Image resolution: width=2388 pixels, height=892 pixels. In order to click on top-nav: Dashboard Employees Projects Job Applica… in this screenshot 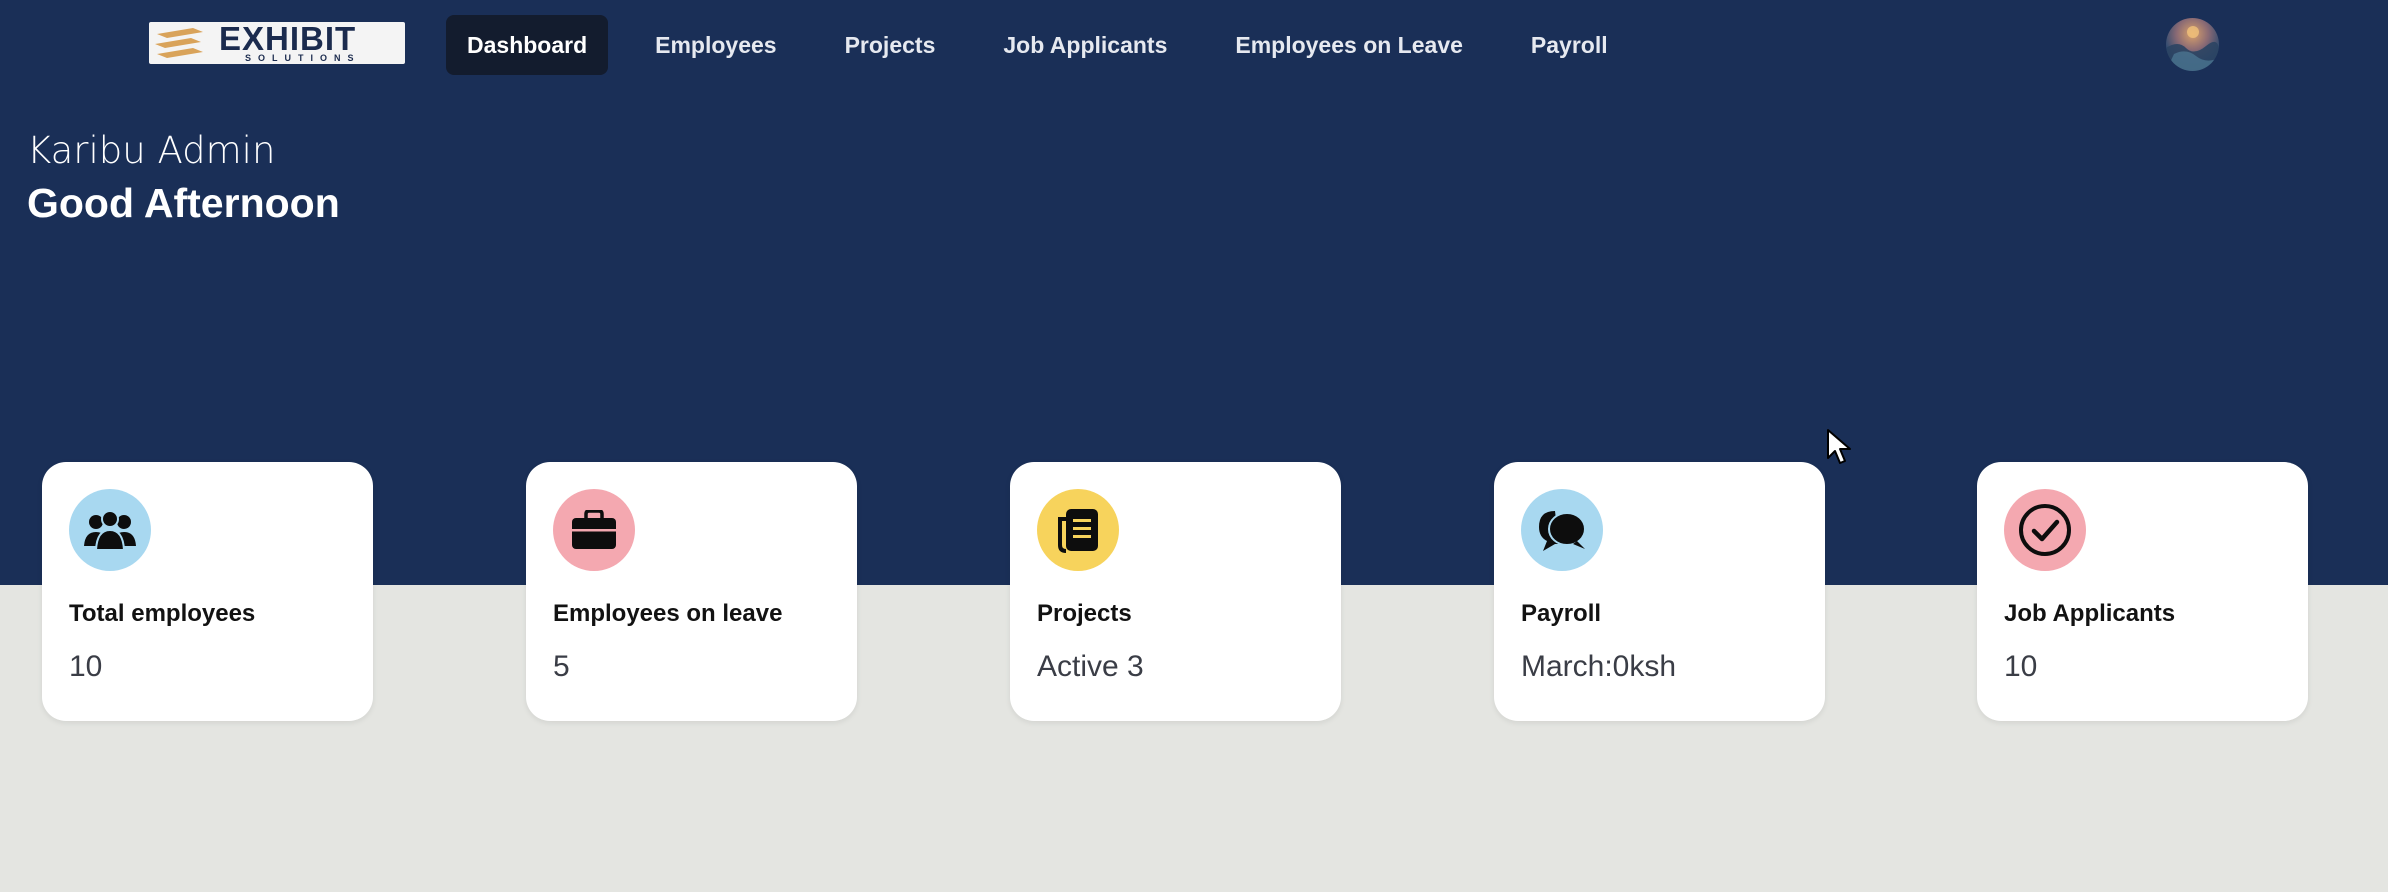, I will do `click(1050, 45)`.